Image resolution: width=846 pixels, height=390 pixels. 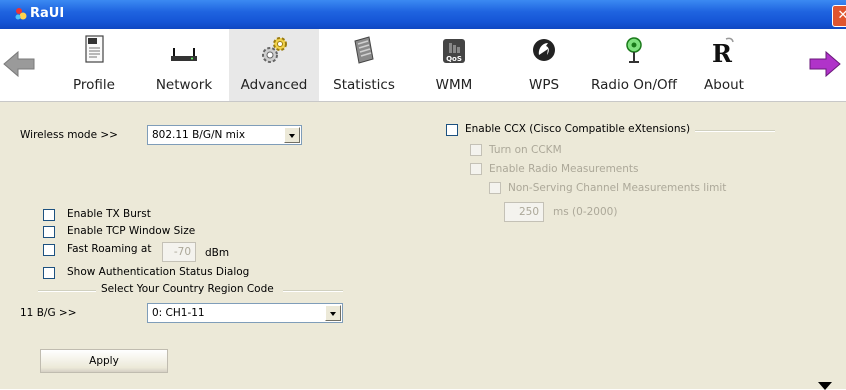 I want to click on statistics-icon, so click(x=364, y=50).